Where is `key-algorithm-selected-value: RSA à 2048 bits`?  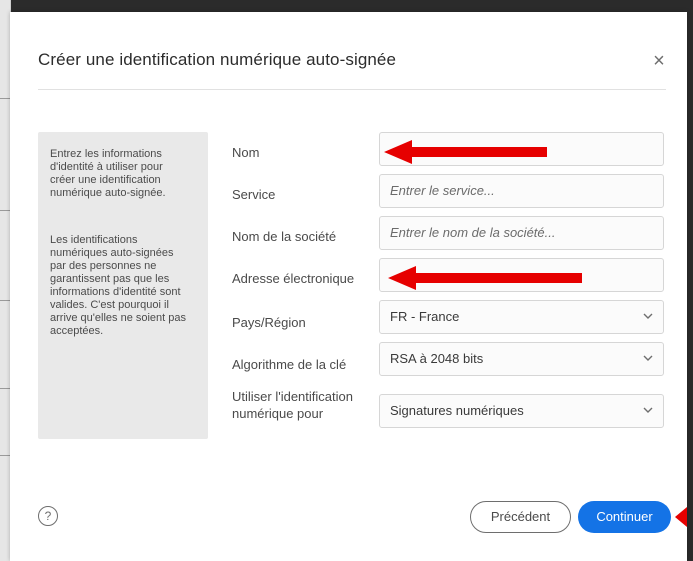
key-algorithm-selected-value: RSA à 2048 bits is located at coordinates (437, 358).